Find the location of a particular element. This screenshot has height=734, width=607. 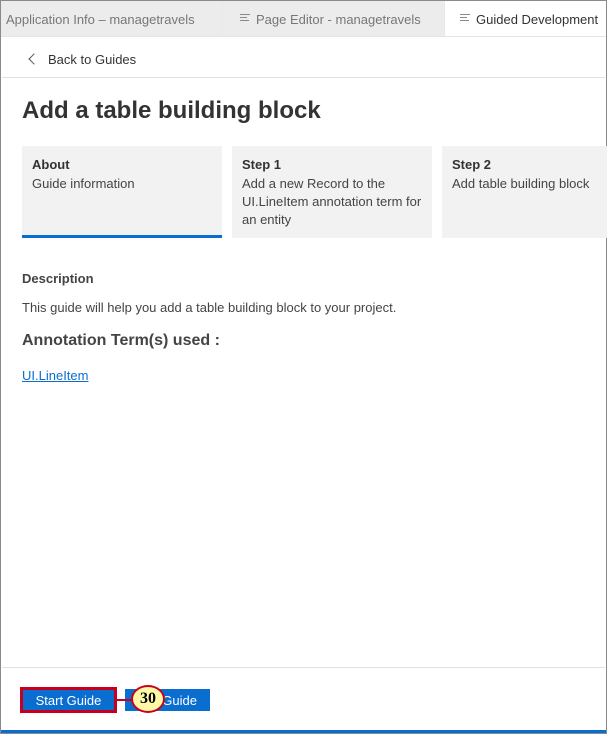

tab-page-editor: Page Editor - managetravels is located at coordinates (334, 18).